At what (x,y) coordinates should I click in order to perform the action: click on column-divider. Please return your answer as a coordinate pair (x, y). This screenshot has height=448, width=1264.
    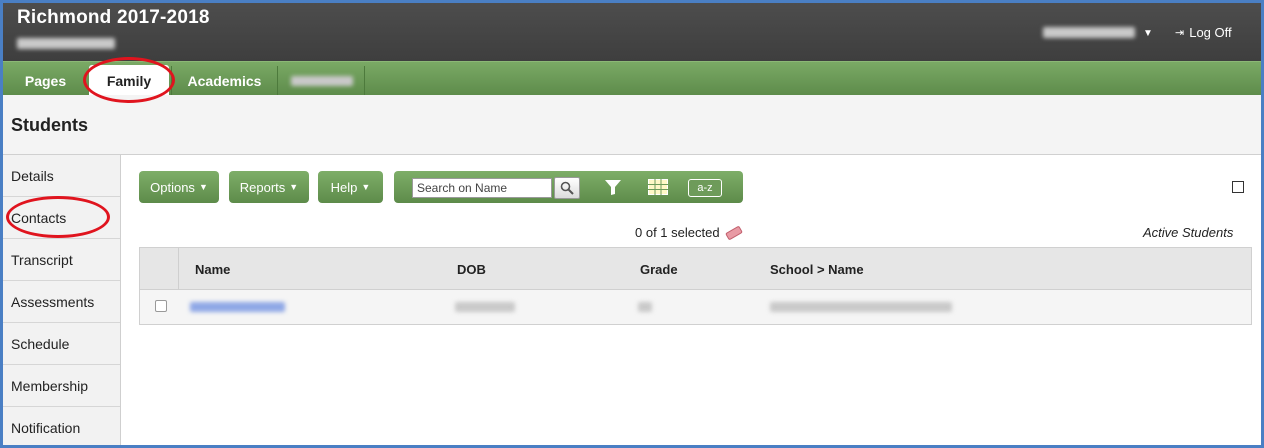
    Looking at the image, I should click on (178, 269).